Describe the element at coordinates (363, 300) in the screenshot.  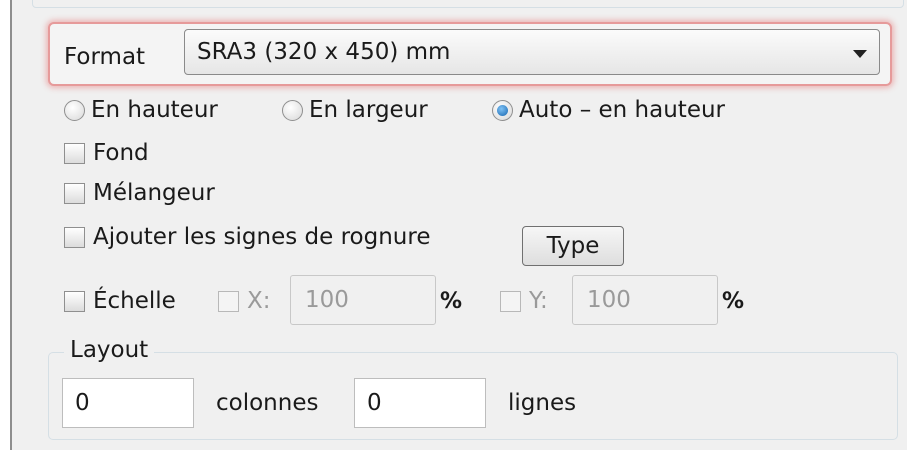
I see `scale-x-input: 100` at that location.